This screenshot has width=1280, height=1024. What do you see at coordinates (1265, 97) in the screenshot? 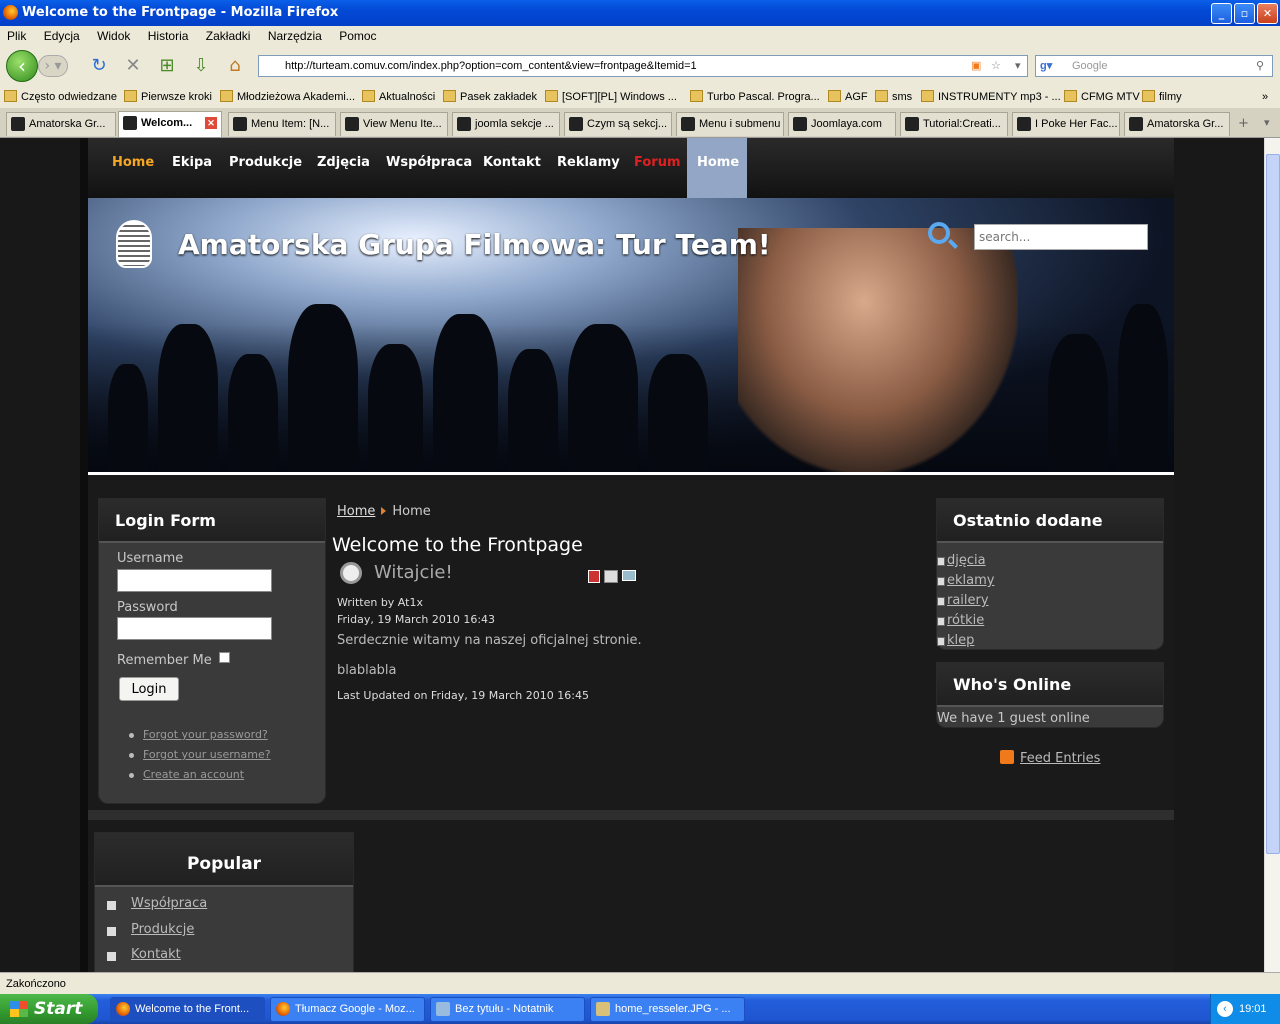
I see `chevron-right-icon: »` at bounding box center [1265, 97].